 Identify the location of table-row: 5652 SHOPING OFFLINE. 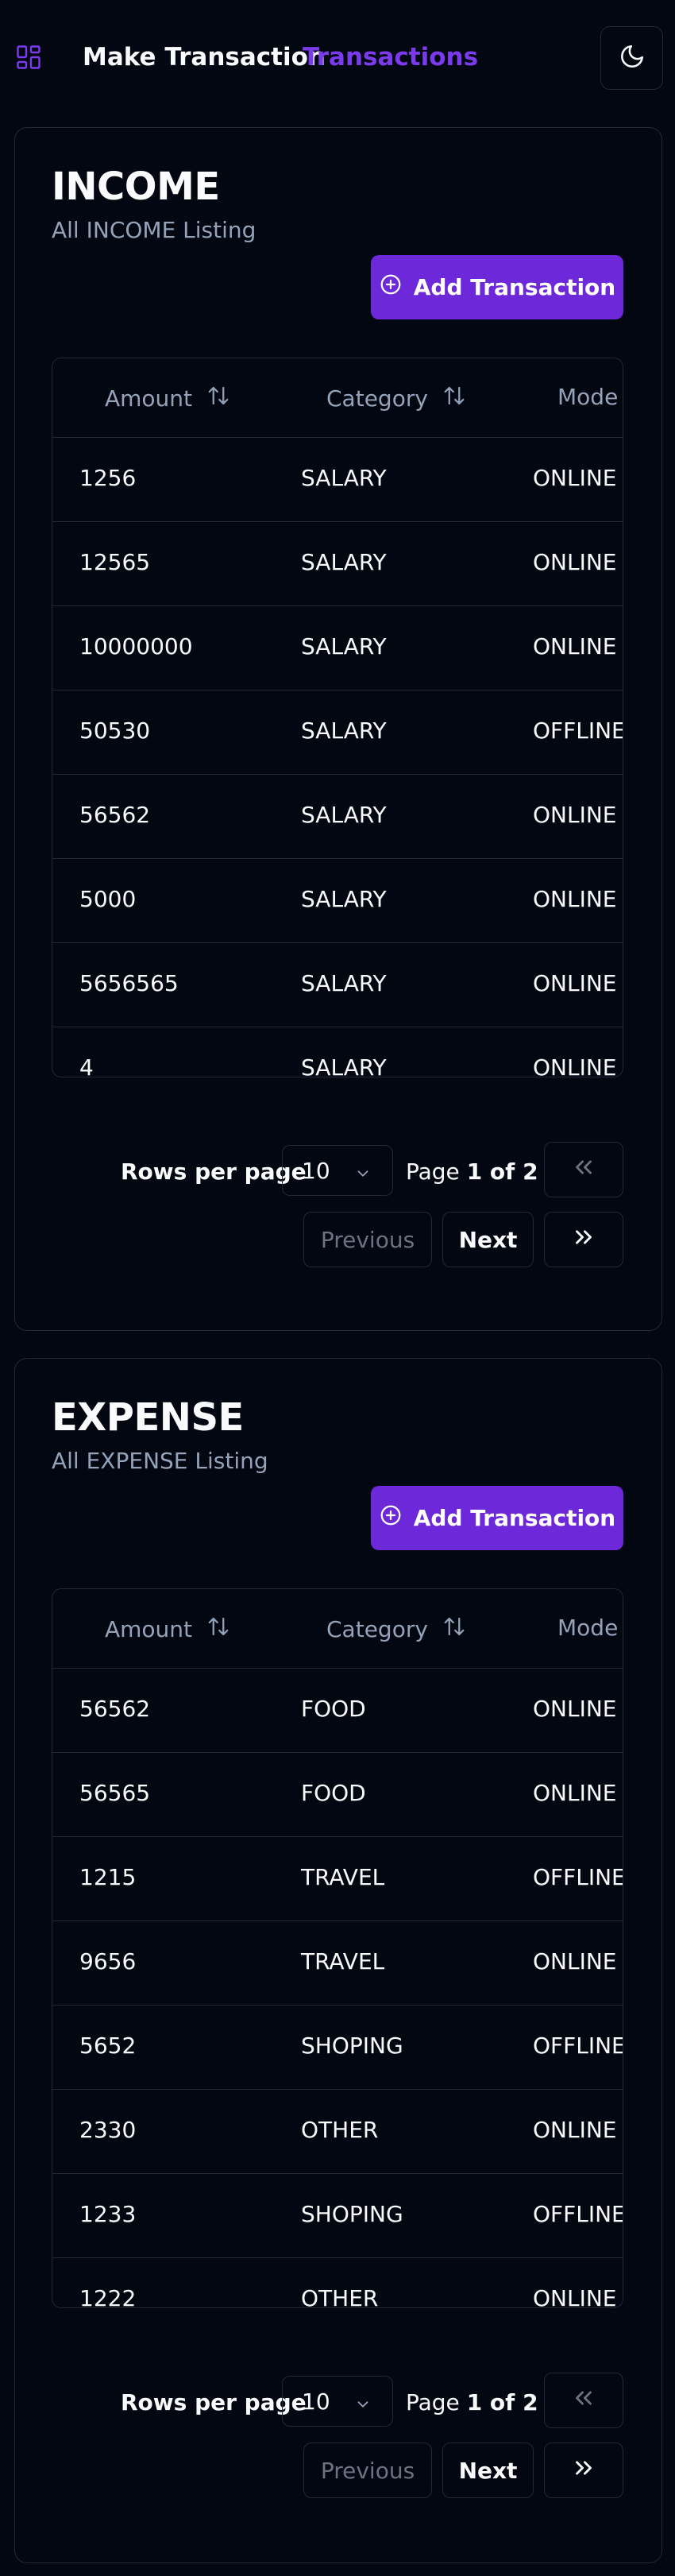
(337, 2047).